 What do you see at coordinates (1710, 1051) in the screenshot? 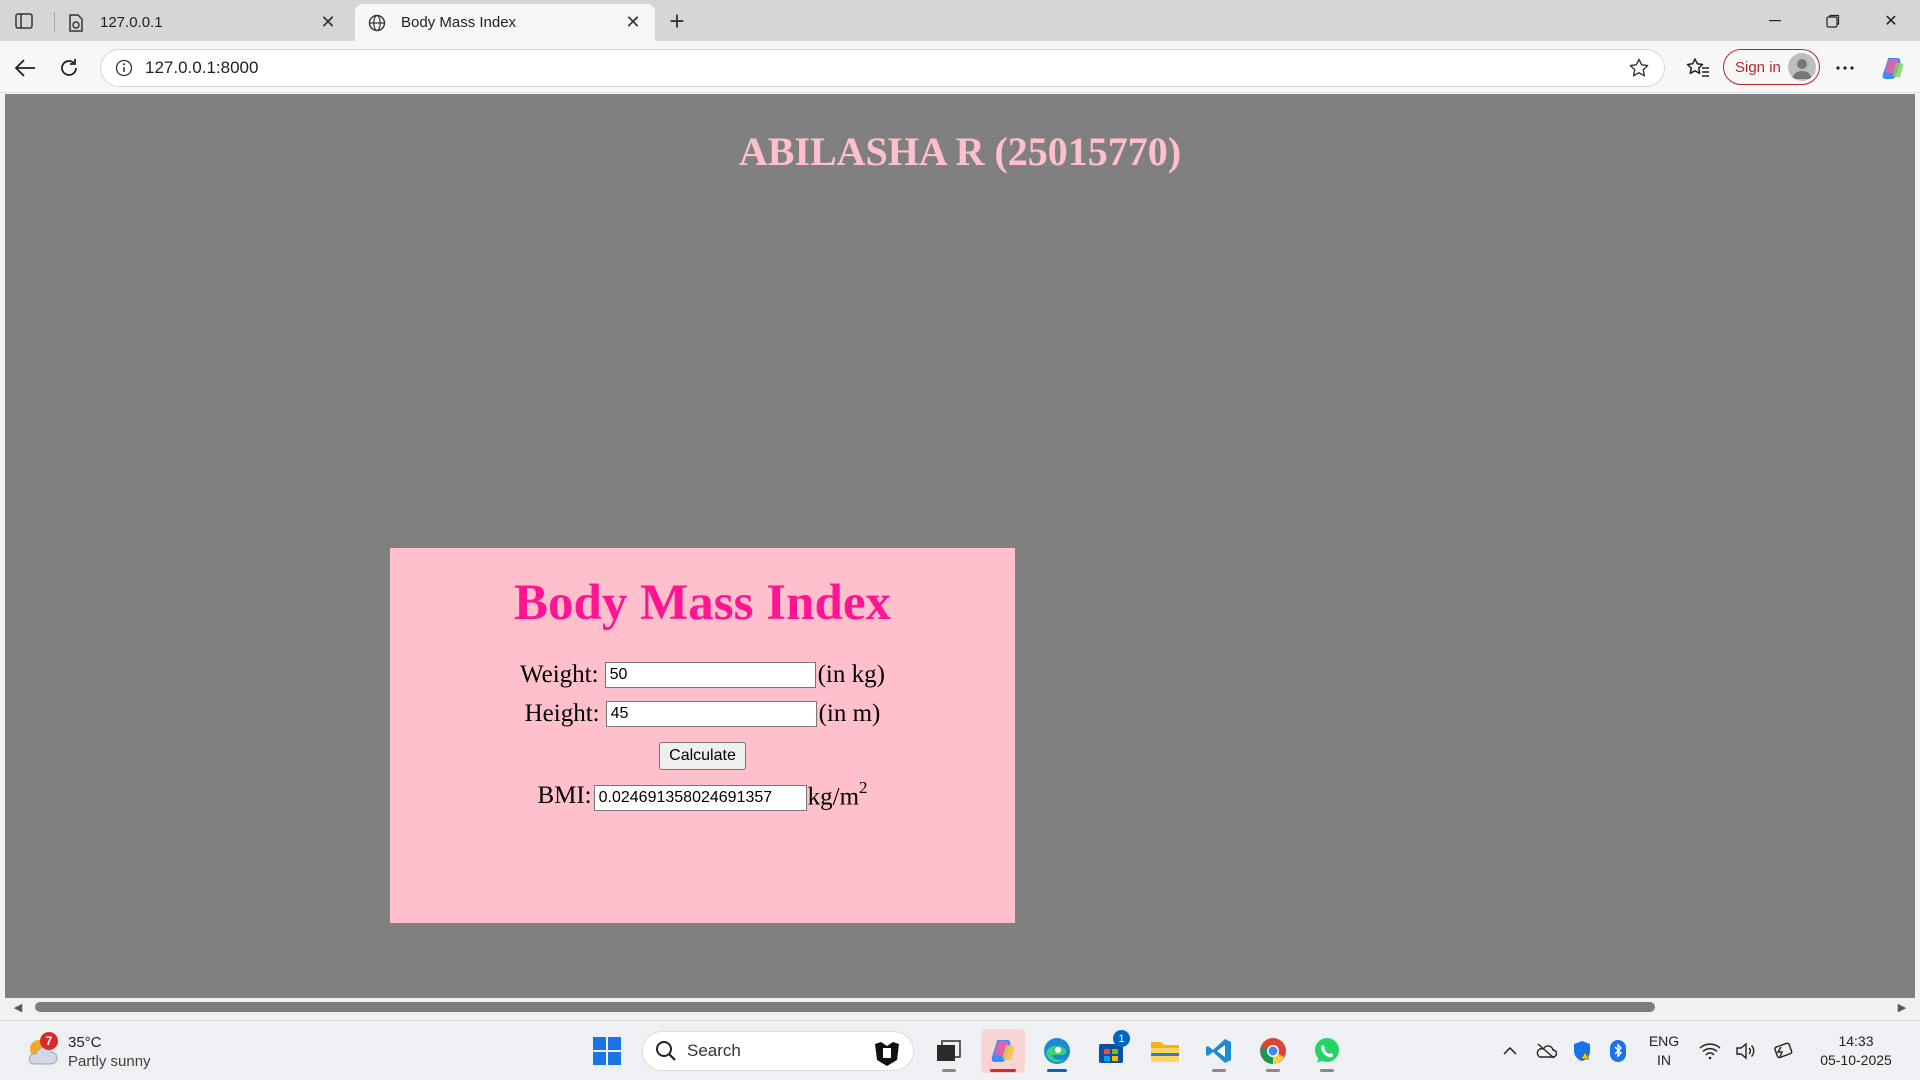
I see `wifi-icon` at bounding box center [1710, 1051].